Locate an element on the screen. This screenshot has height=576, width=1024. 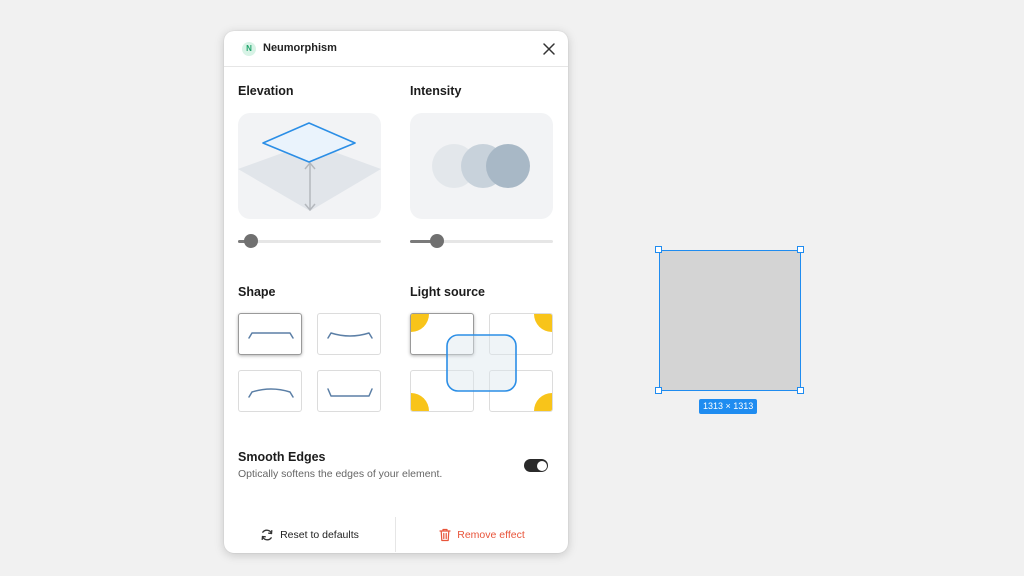
intensity-preview is located at coordinates (481, 166).